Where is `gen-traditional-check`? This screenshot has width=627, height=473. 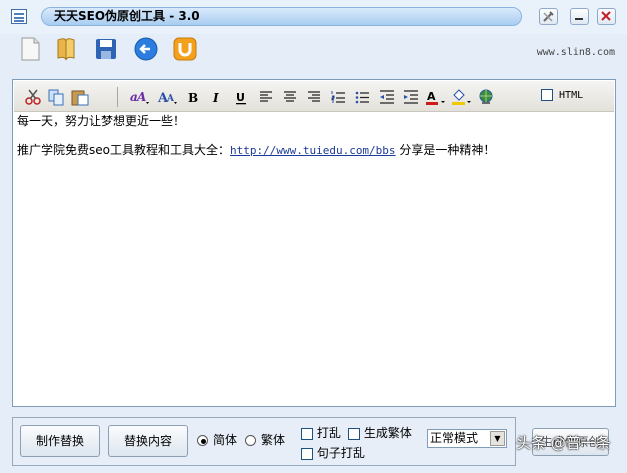
gen-traditional-check is located at coordinates (354, 433).